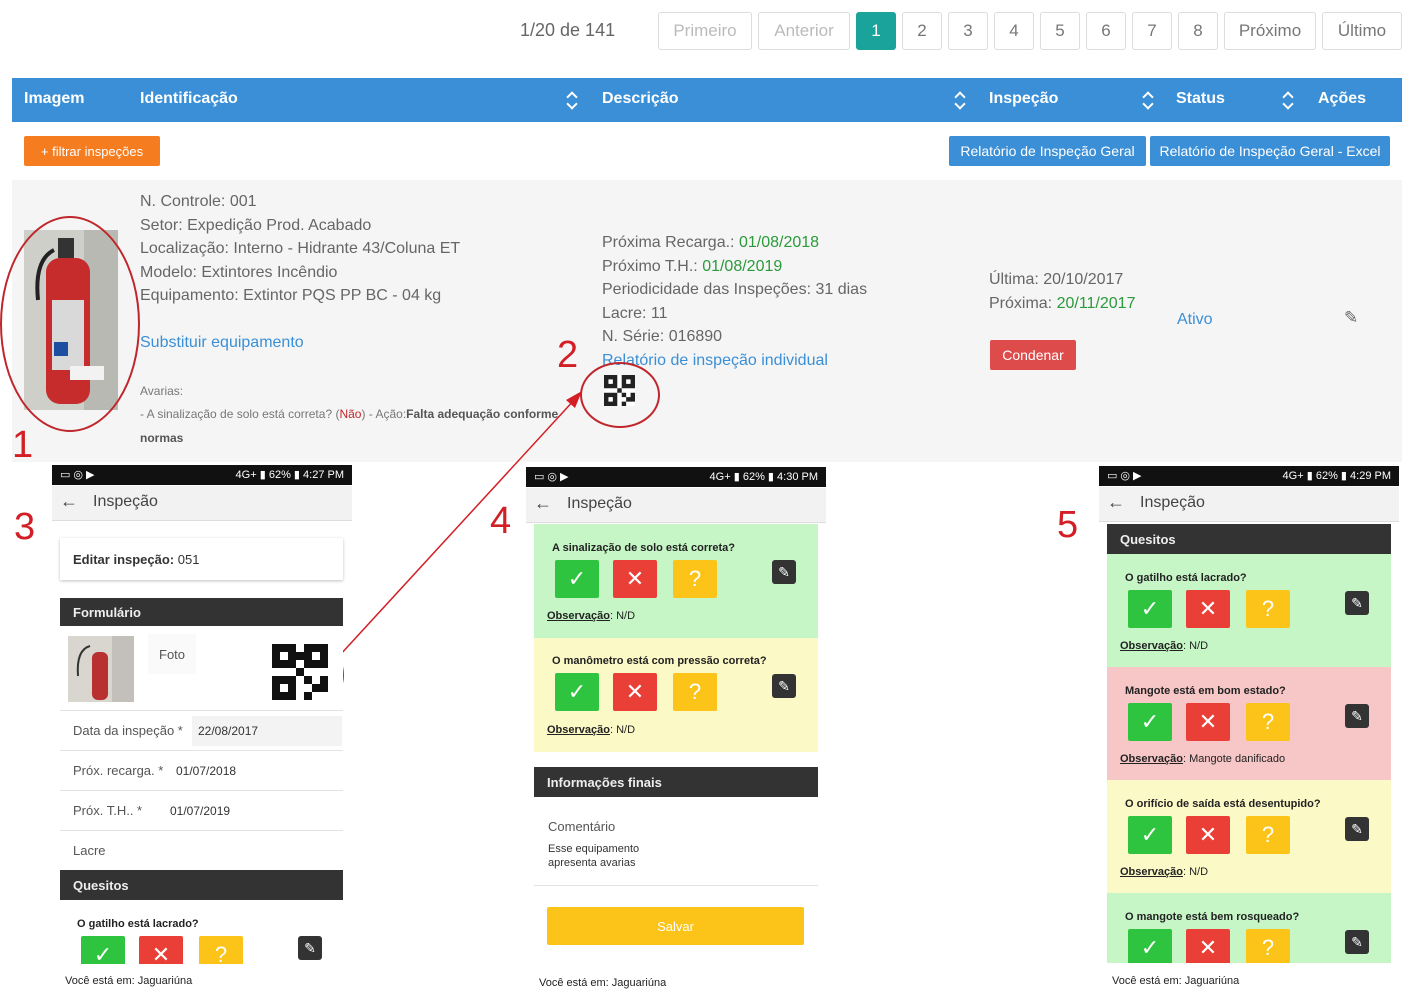  I want to click on col-header-image: Imagem, so click(54, 99).